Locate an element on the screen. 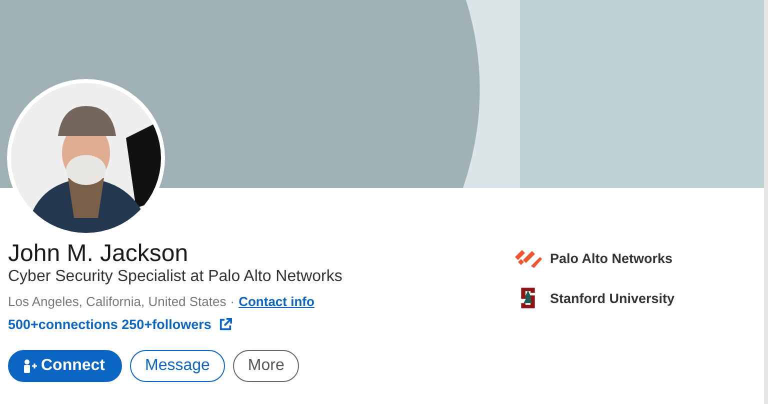  network-link: 500+connections 250+followers is located at coordinates (110, 324).